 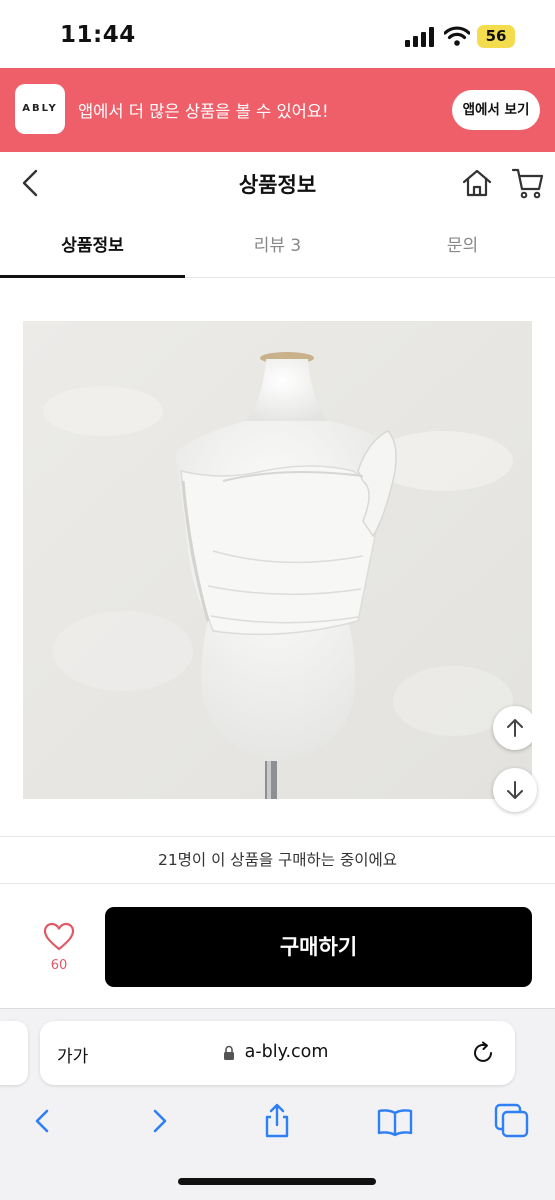 I want to click on bookmarks-icon, so click(x=395, y=1121).